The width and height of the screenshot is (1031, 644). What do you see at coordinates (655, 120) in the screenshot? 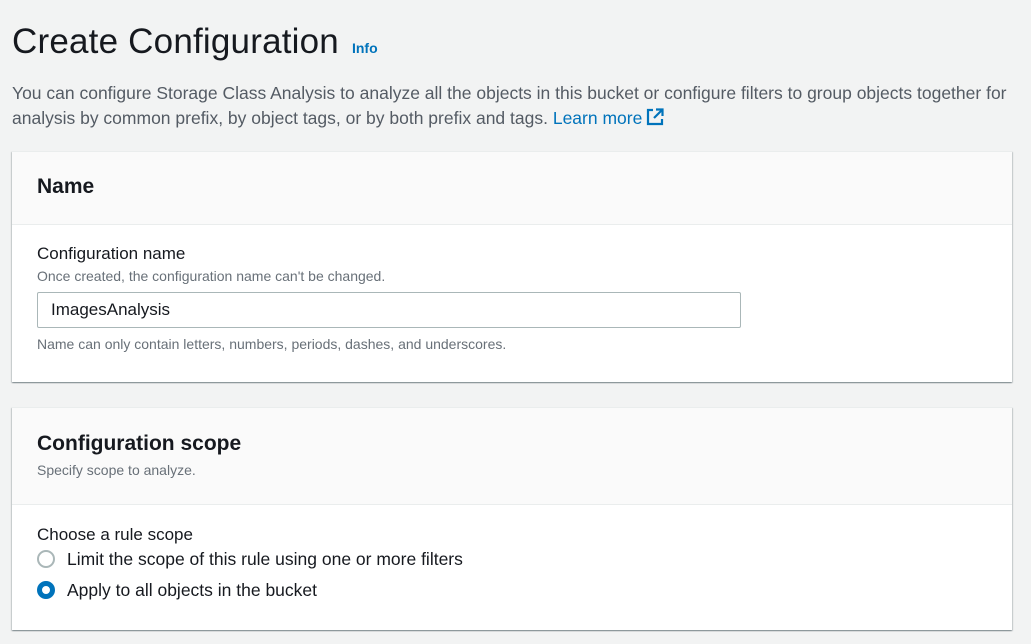
I see `external-link-icon` at bounding box center [655, 120].